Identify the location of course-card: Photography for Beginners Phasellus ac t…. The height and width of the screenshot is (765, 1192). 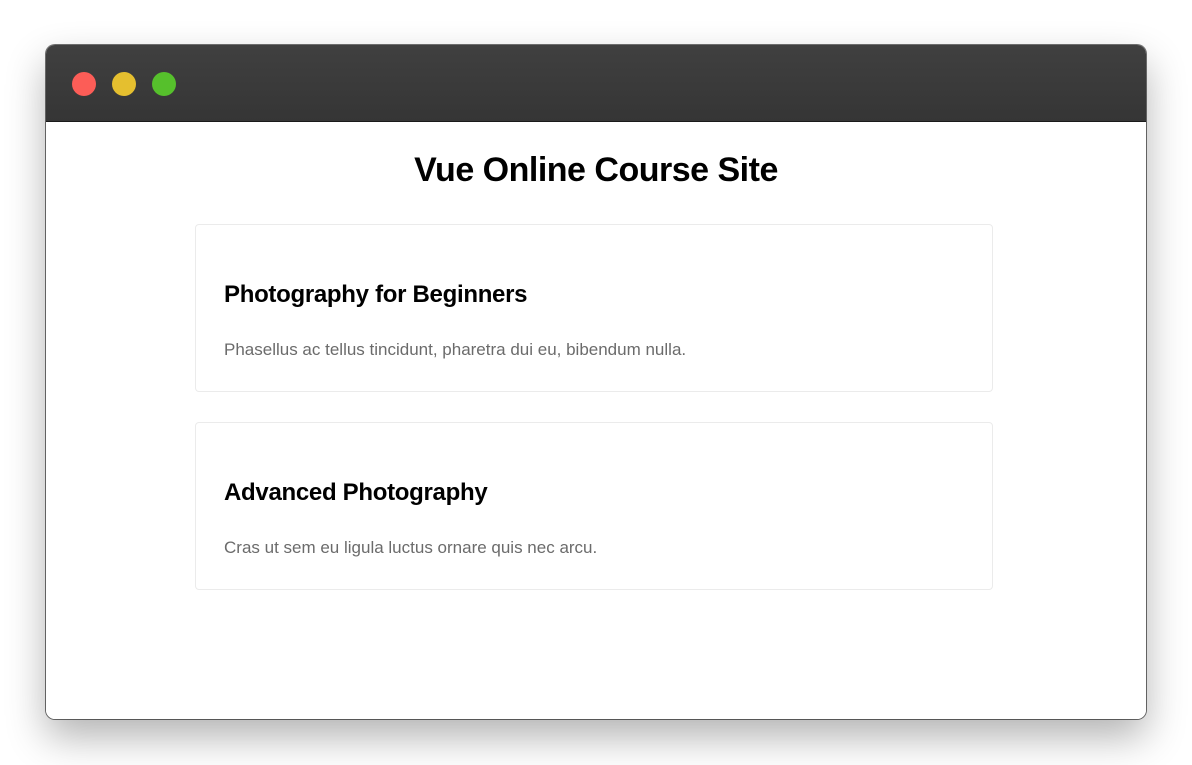
(594, 308).